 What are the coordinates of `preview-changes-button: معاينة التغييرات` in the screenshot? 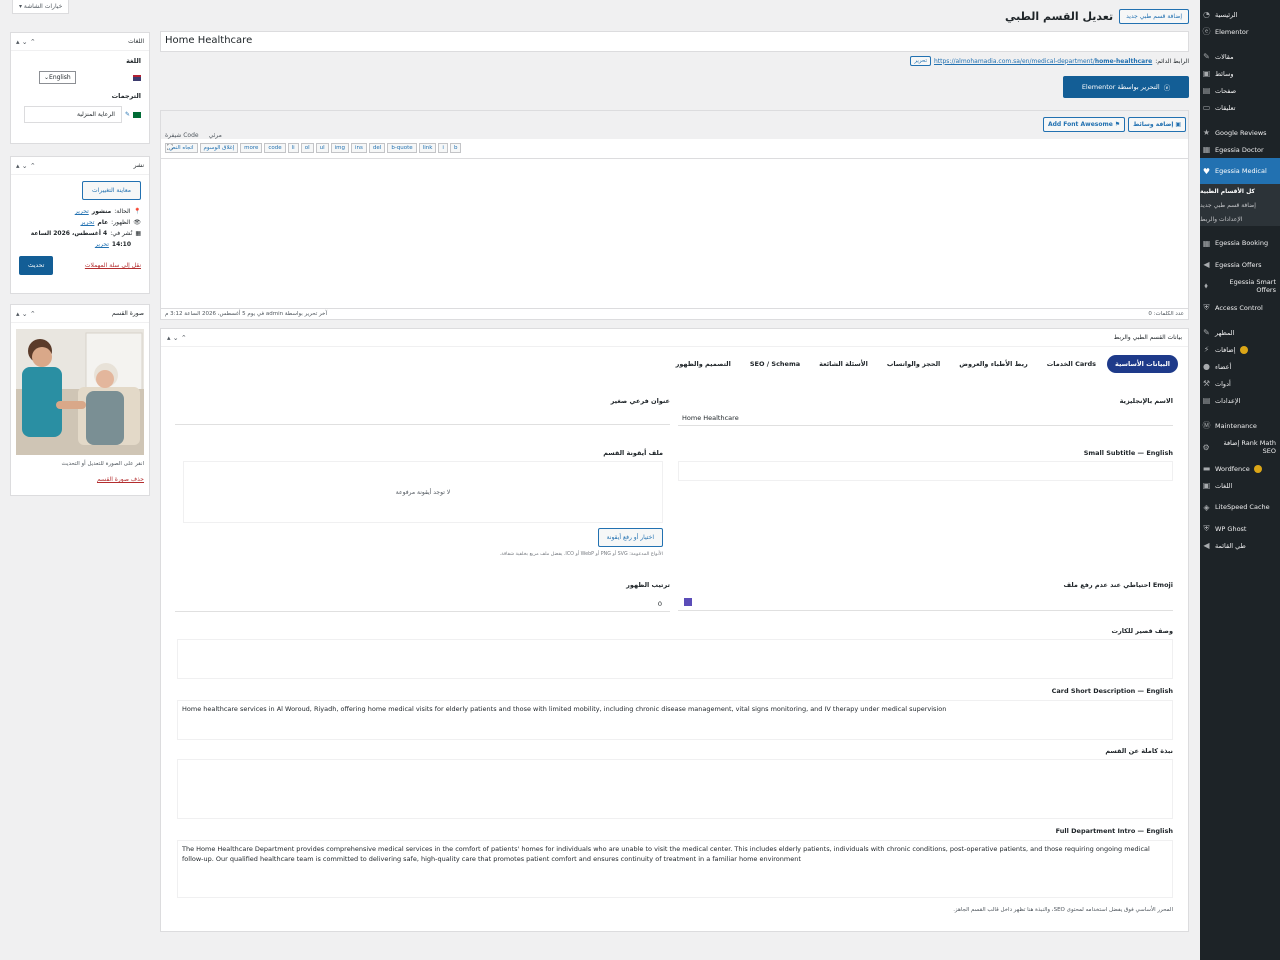 It's located at (111, 190).